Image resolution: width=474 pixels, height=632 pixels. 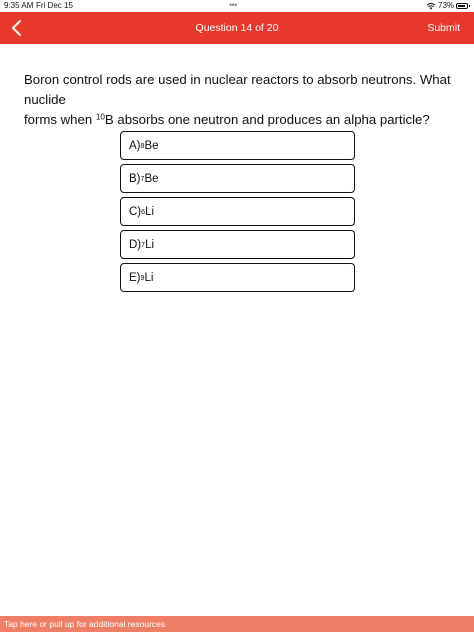 What do you see at coordinates (443, 28) in the screenshot?
I see `submit-button: Submit` at bounding box center [443, 28].